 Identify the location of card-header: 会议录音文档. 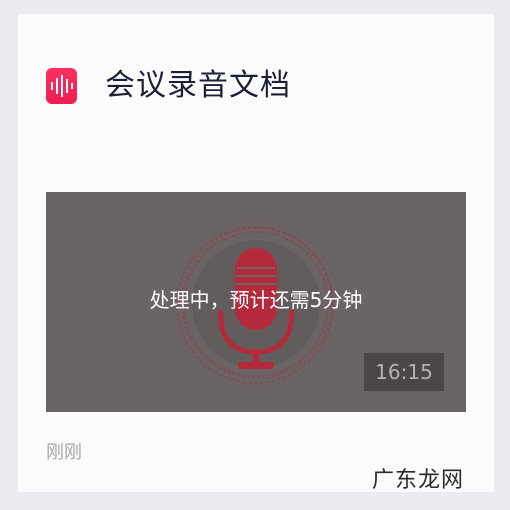
(168, 86).